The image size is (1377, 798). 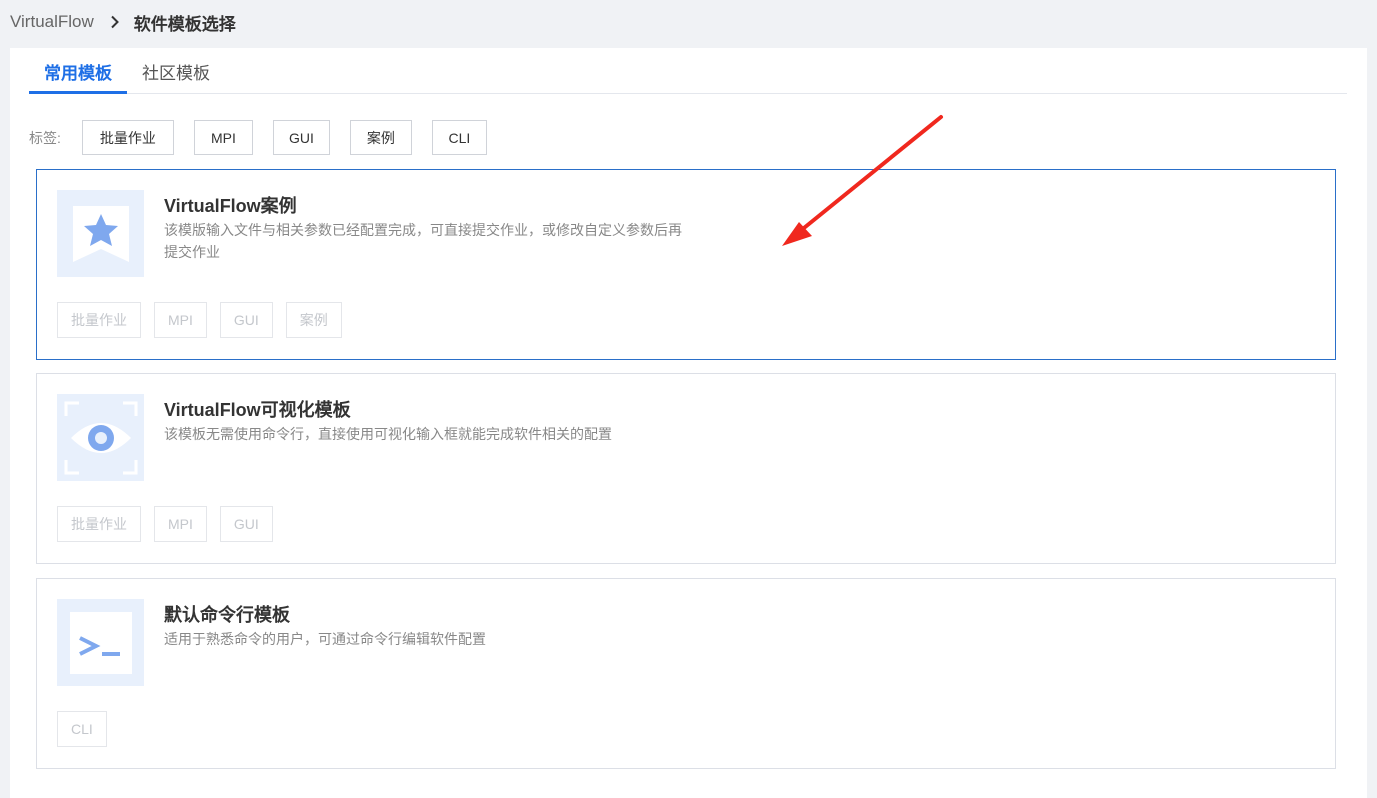 I want to click on template-title: VirtualFlow案例, so click(x=230, y=206).